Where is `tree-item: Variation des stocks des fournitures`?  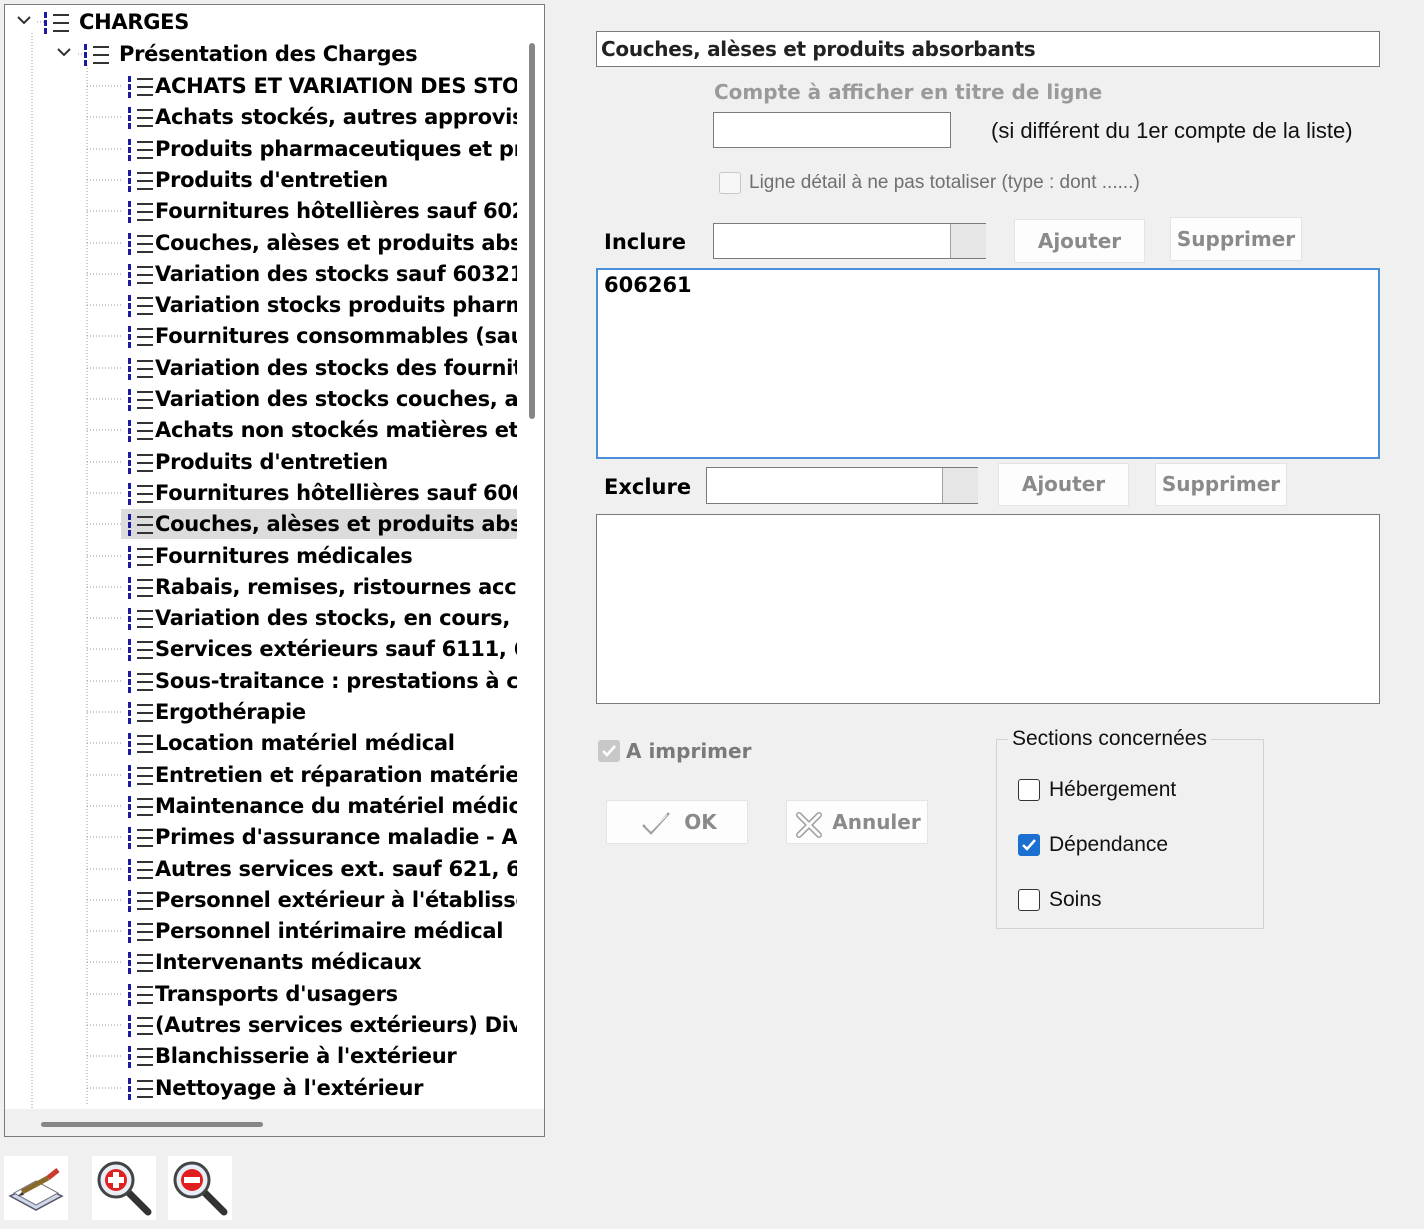
tree-item: Variation des stocks des fournitures is located at coordinates (319, 368).